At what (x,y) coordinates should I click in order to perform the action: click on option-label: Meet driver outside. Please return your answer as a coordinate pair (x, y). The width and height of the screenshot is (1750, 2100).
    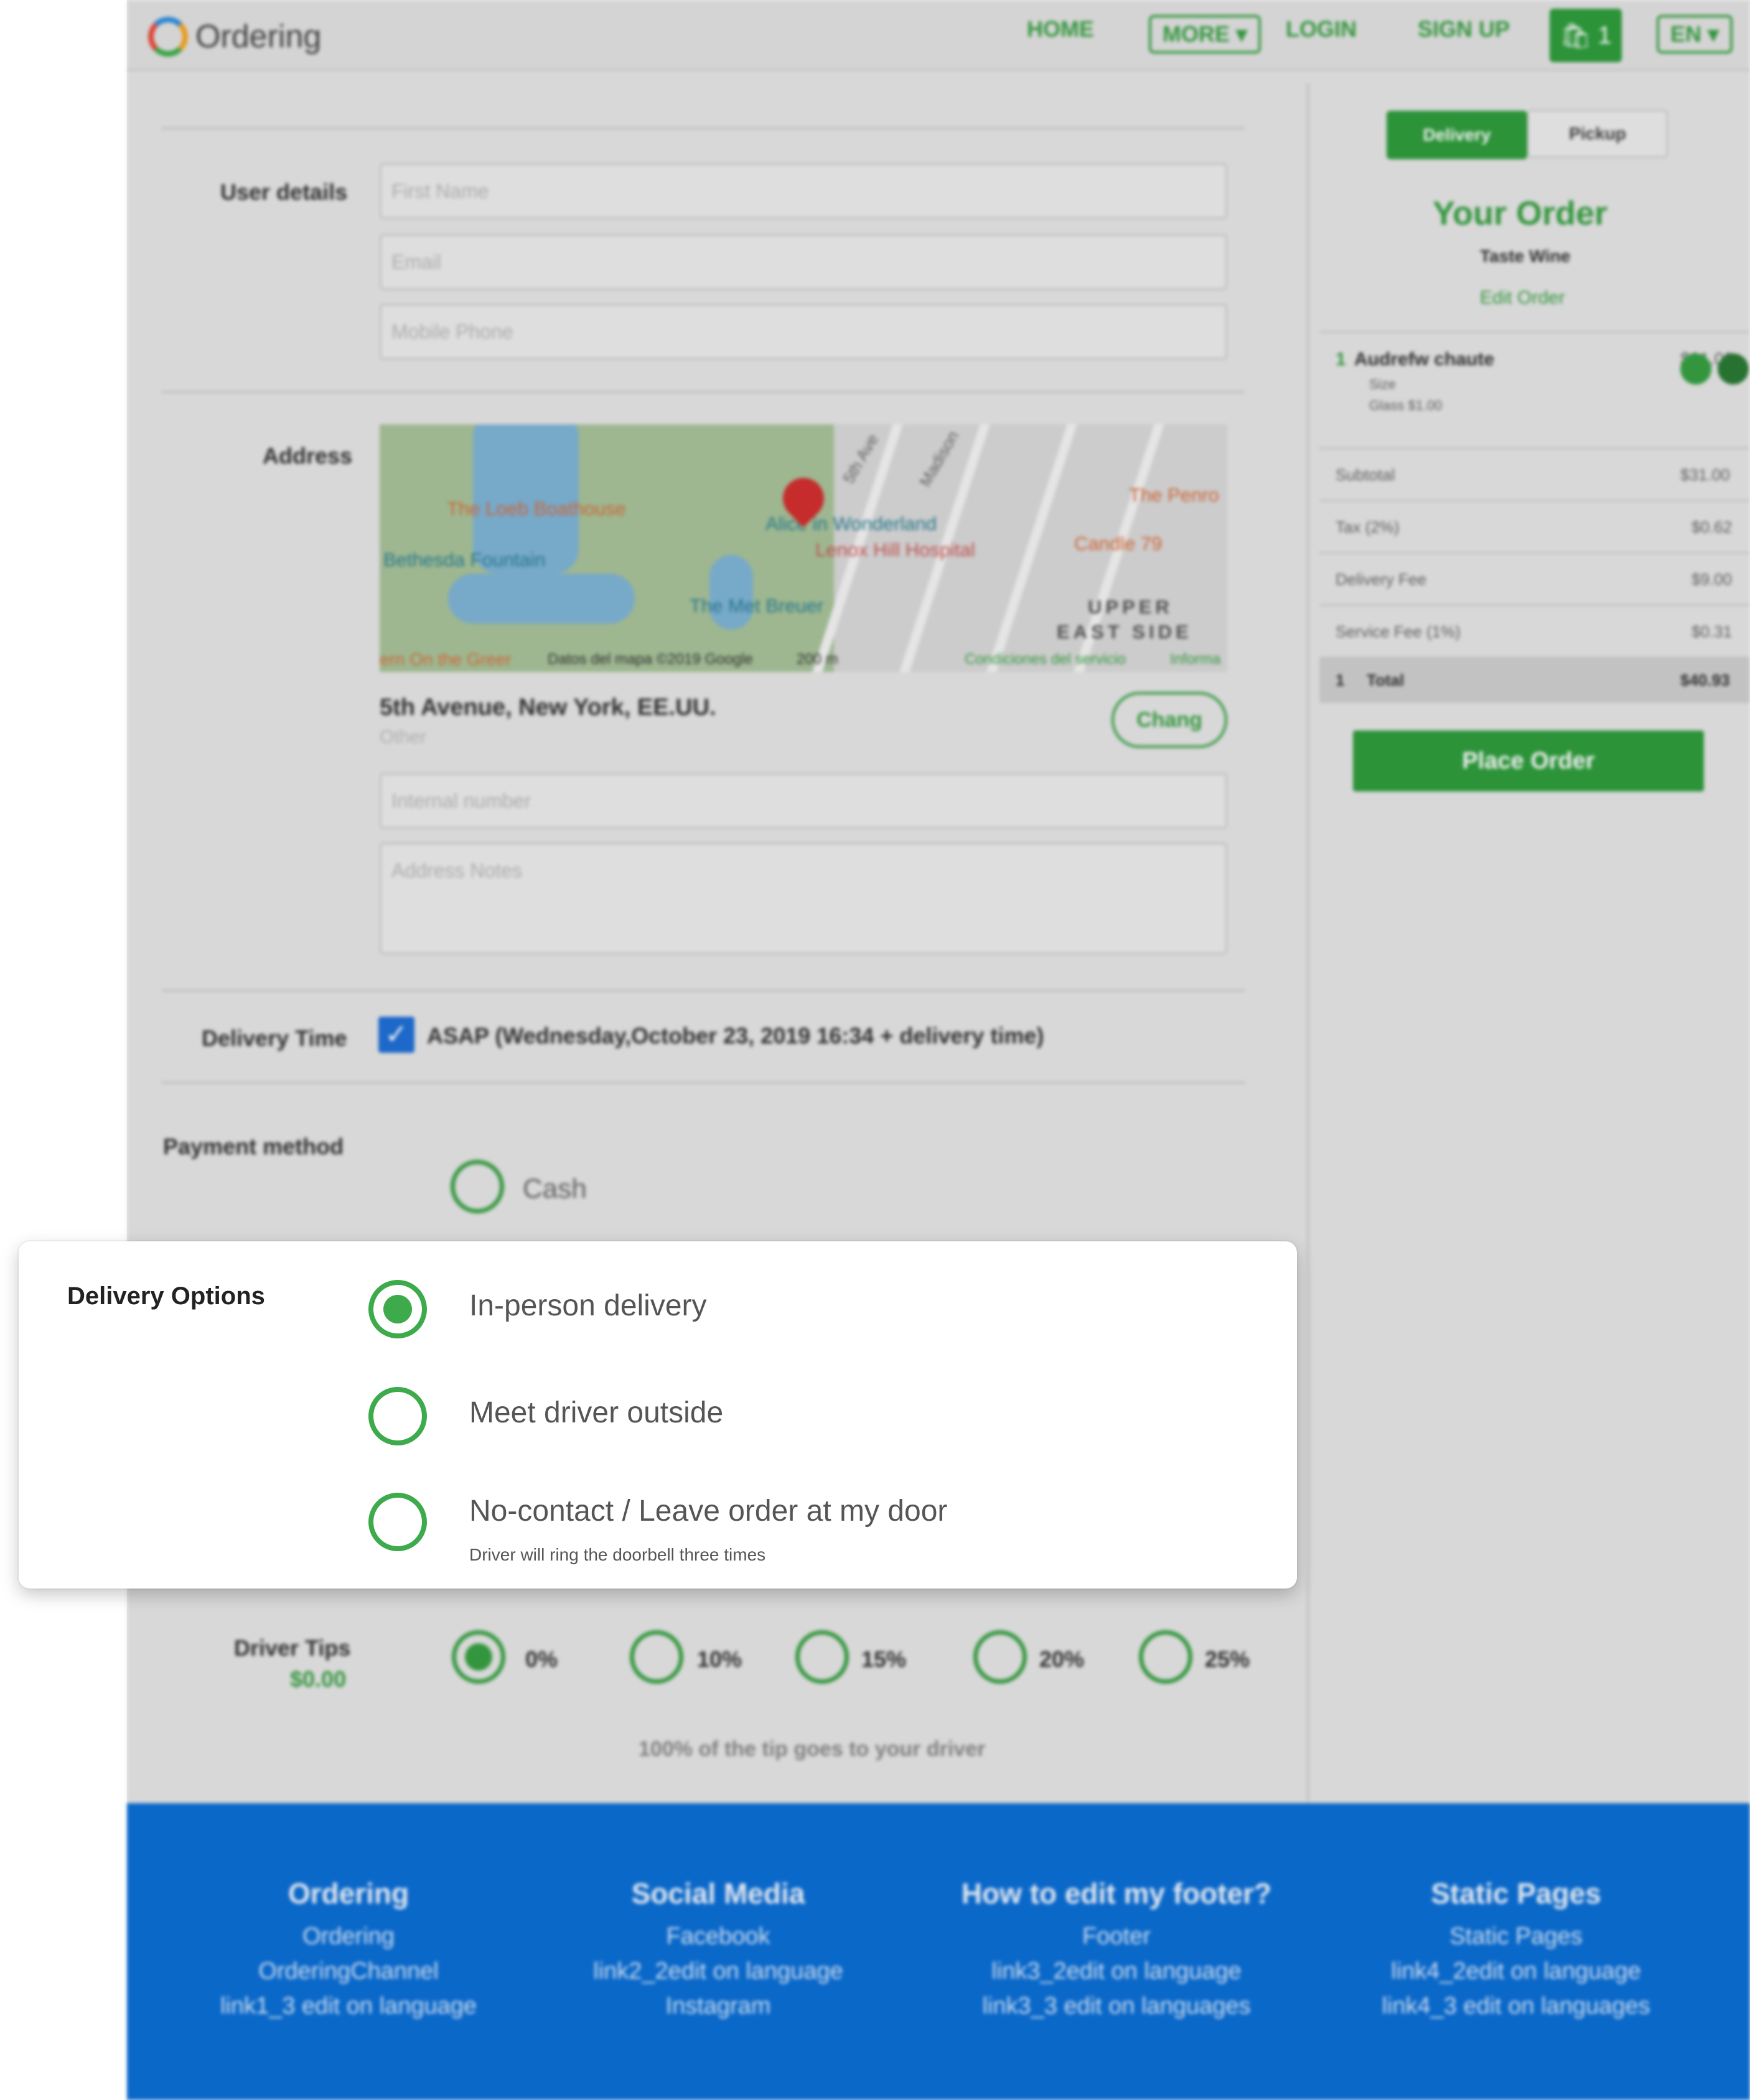
    Looking at the image, I should click on (596, 1412).